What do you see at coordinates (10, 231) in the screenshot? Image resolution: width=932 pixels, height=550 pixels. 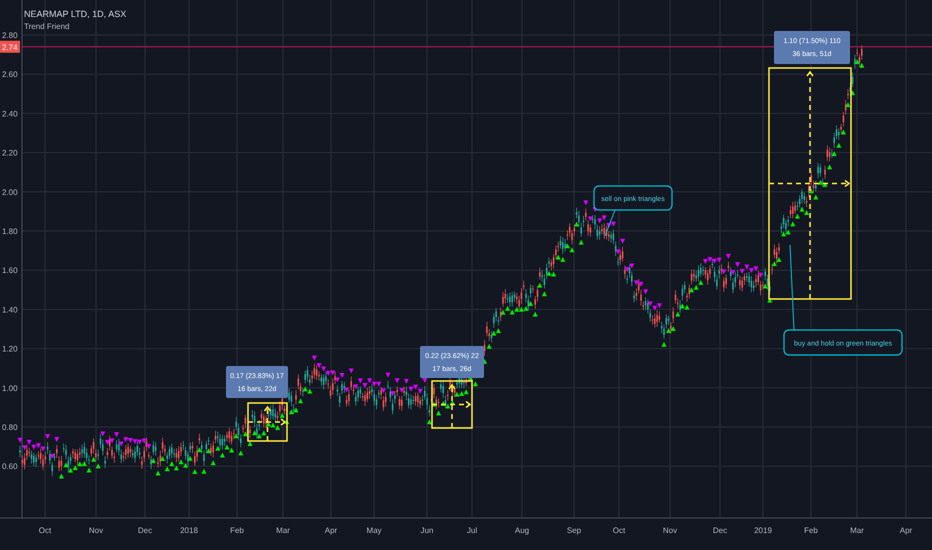 I see `price-axis-label: 1.80` at bounding box center [10, 231].